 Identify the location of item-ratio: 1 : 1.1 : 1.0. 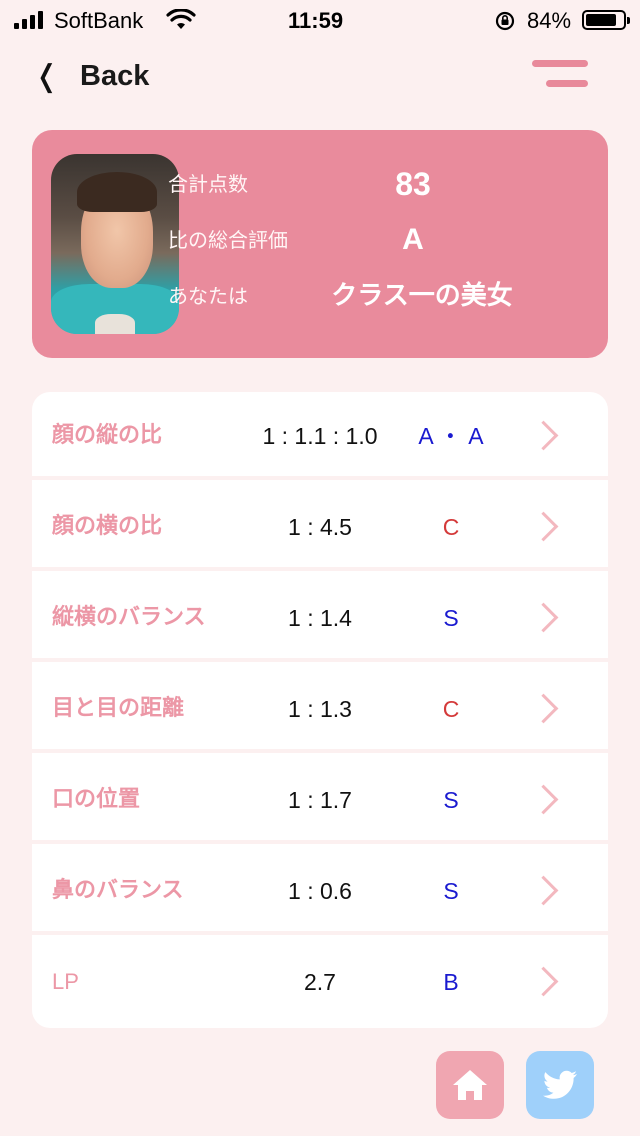
(320, 436).